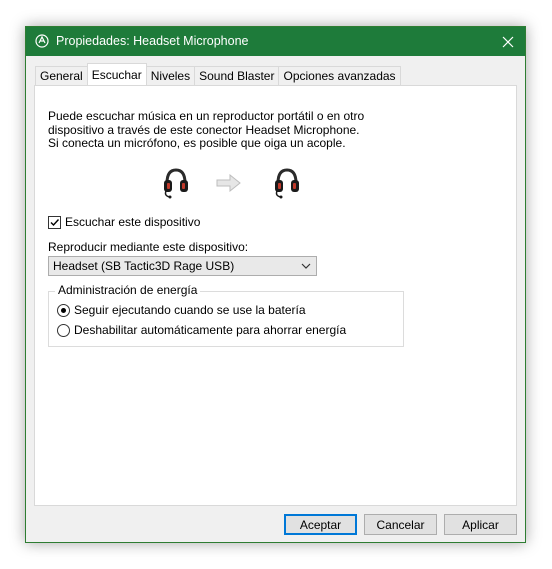  Describe the element at coordinates (42, 41) in the screenshot. I see `app-icon` at that location.